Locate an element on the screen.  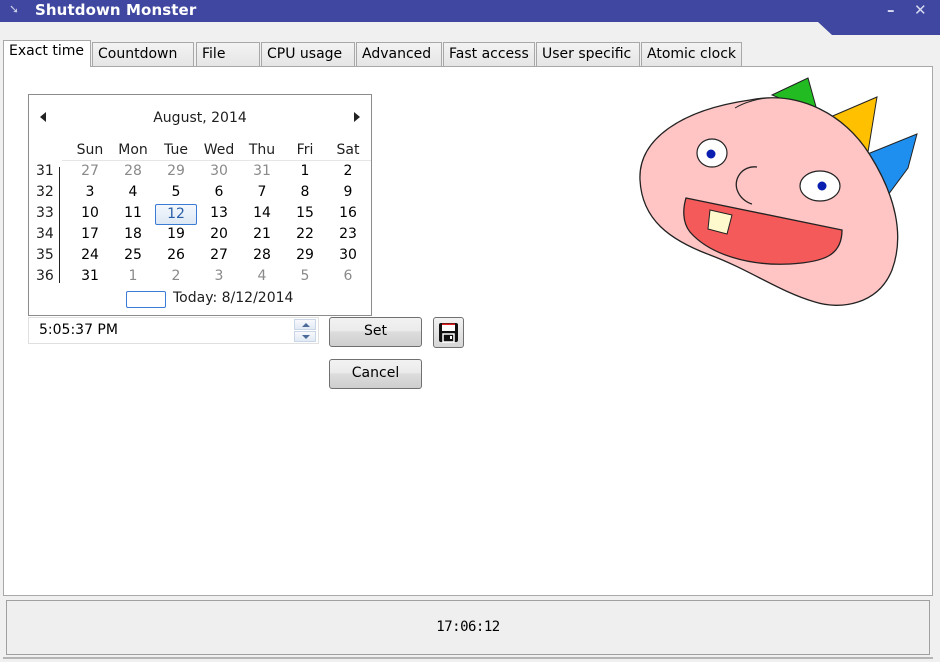
calendar-week-row: 31 27 28 29 30 31 1 2 is located at coordinates (200, 171).